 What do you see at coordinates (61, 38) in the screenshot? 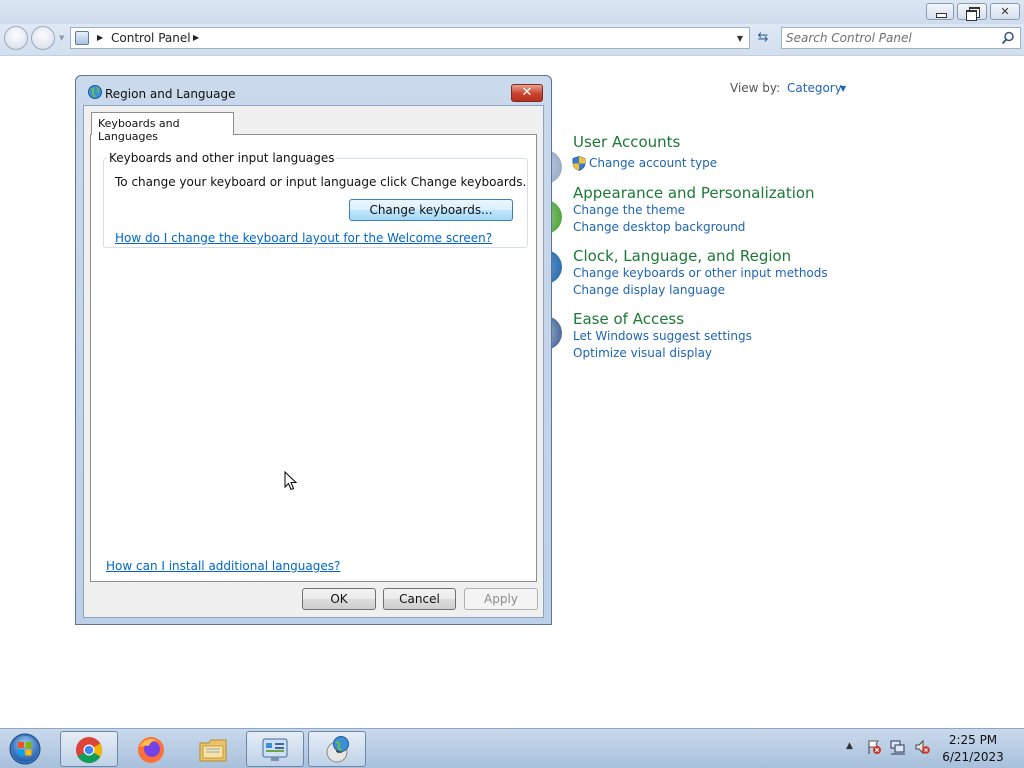
I see `recent-pages-dropdown-icon: ▼` at bounding box center [61, 38].